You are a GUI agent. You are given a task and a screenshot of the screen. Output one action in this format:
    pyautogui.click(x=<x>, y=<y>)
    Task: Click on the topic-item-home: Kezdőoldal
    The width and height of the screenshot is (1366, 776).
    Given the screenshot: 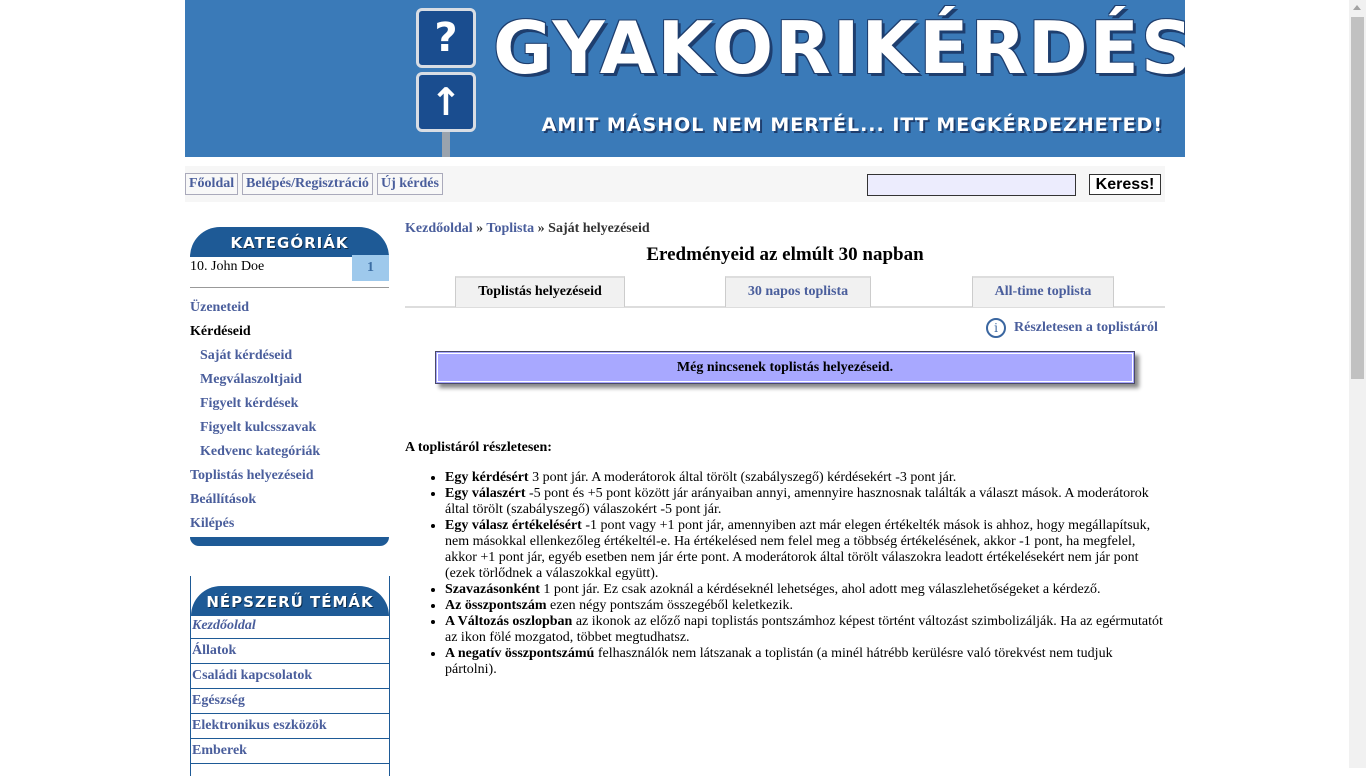 What is the action you would take?
    pyautogui.click(x=290, y=626)
    